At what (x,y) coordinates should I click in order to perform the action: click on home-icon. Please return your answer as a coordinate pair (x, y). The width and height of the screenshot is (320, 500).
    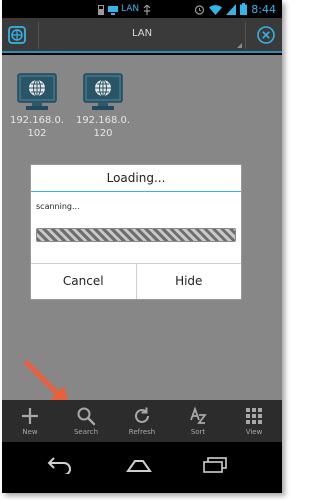
    Looking at the image, I should click on (139, 467).